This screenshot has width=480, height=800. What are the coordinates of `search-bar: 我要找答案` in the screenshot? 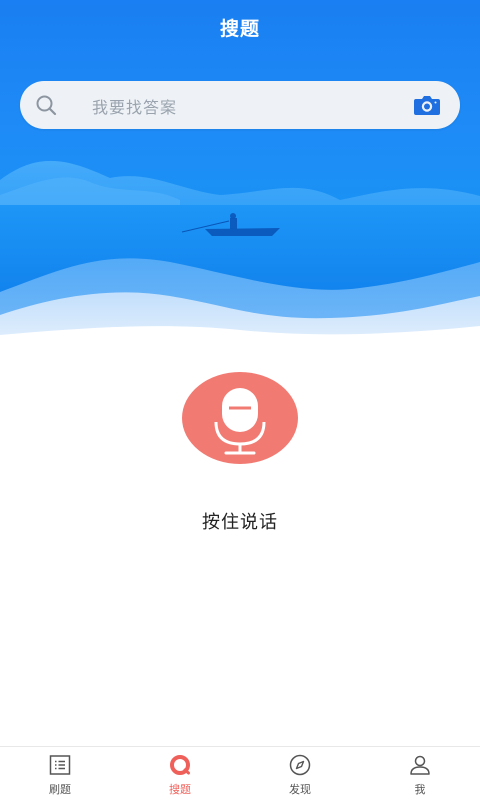 It's located at (240, 105).